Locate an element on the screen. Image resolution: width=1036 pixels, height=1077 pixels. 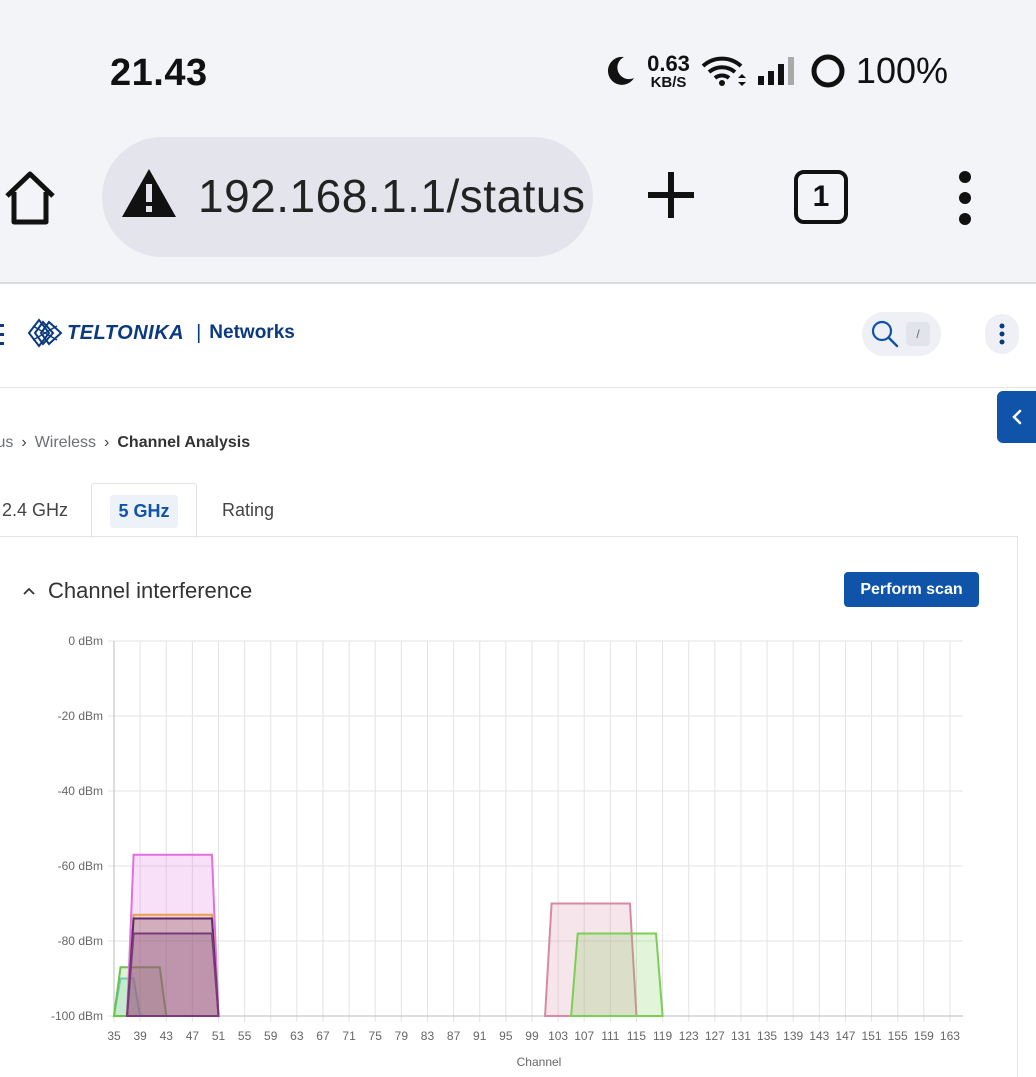
data-rate: 0.63 KB/S is located at coordinates (668, 70).